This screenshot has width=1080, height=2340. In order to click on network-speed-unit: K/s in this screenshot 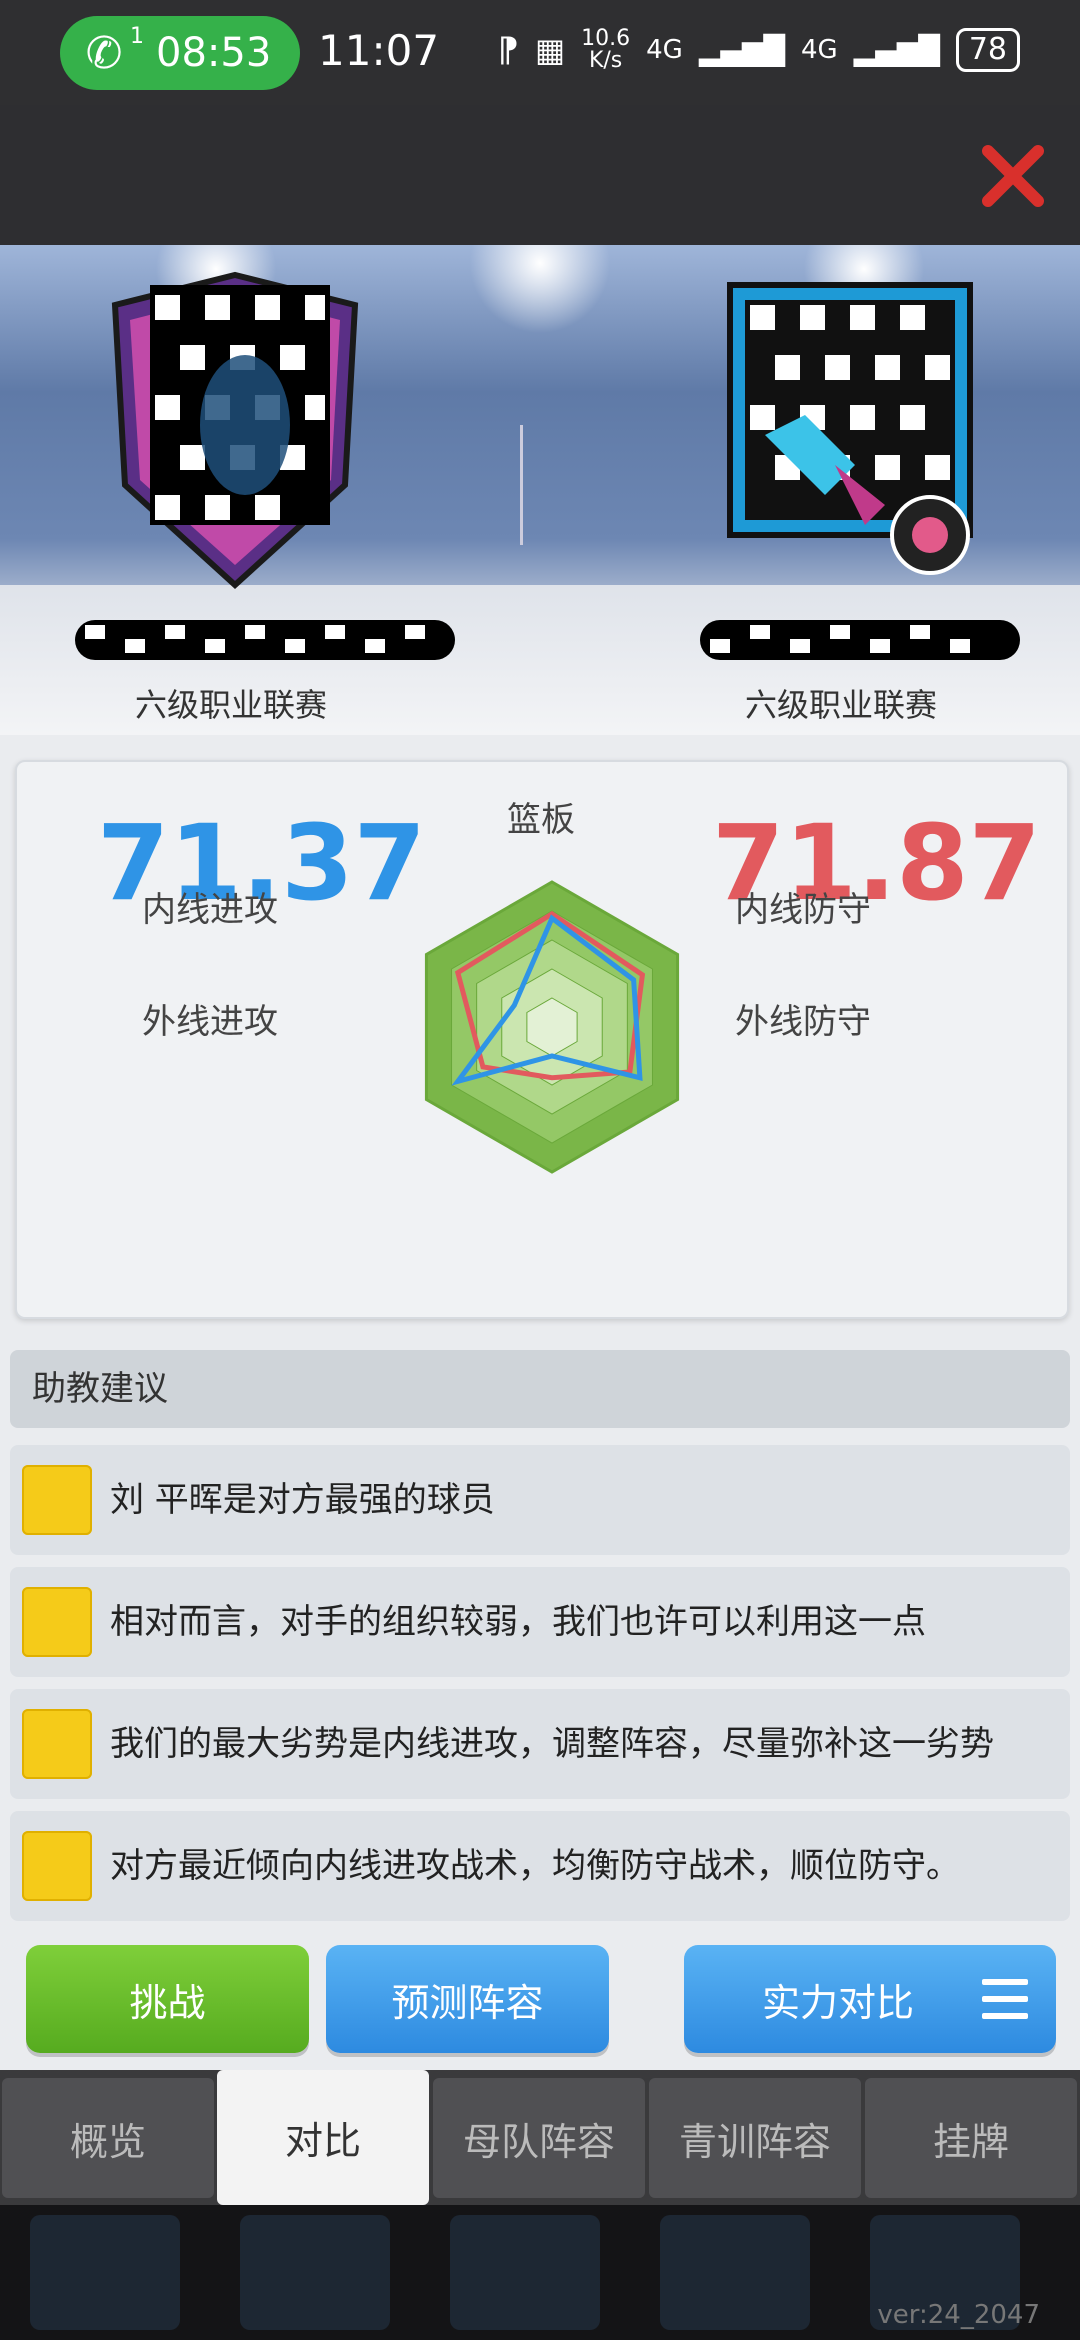, I will do `click(605, 60)`.